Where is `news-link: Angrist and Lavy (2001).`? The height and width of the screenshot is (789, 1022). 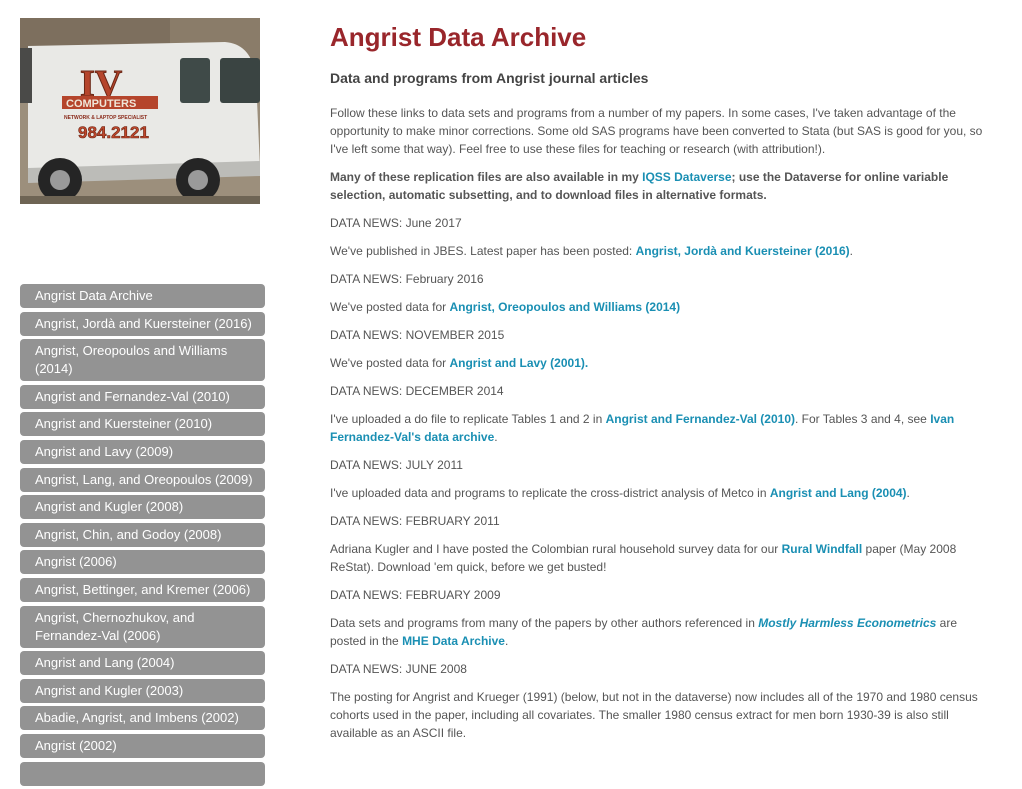 news-link: Angrist and Lavy (2001). is located at coordinates (518, 363).